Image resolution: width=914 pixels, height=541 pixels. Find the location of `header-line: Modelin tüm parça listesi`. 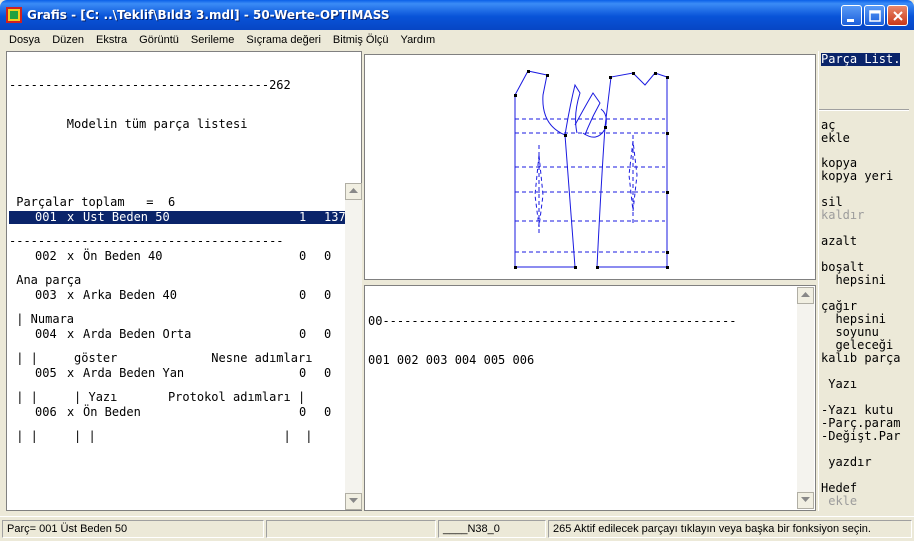

header-line: Modelin tüm parça listesi is located at coordinates (128, 124).